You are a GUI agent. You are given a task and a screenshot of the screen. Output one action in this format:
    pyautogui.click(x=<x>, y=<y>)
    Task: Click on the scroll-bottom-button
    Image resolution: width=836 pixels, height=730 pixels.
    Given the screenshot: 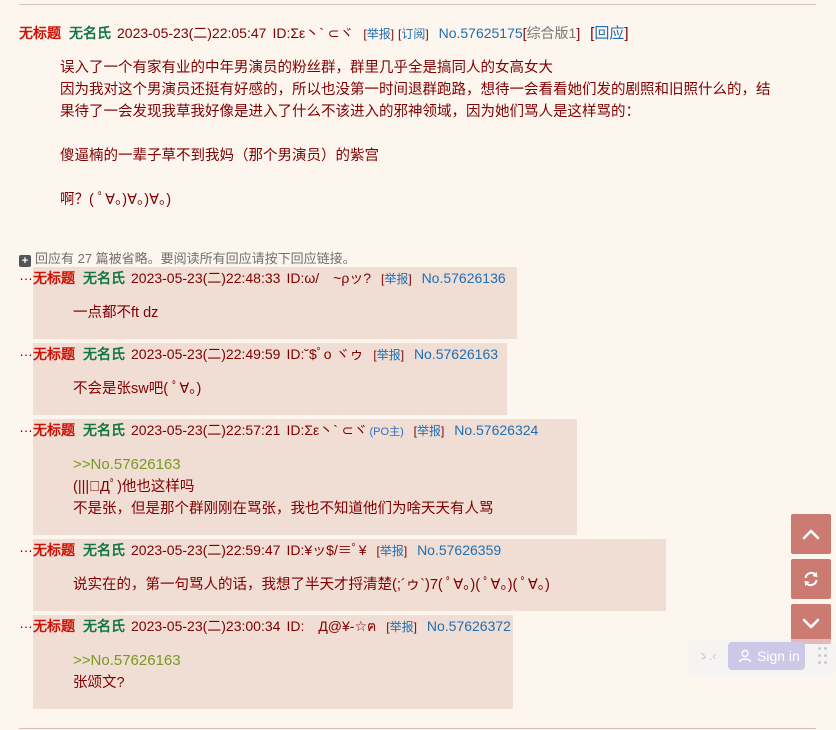 What is the action you would take?
    pyautogui.click(x=811, y=624)
    